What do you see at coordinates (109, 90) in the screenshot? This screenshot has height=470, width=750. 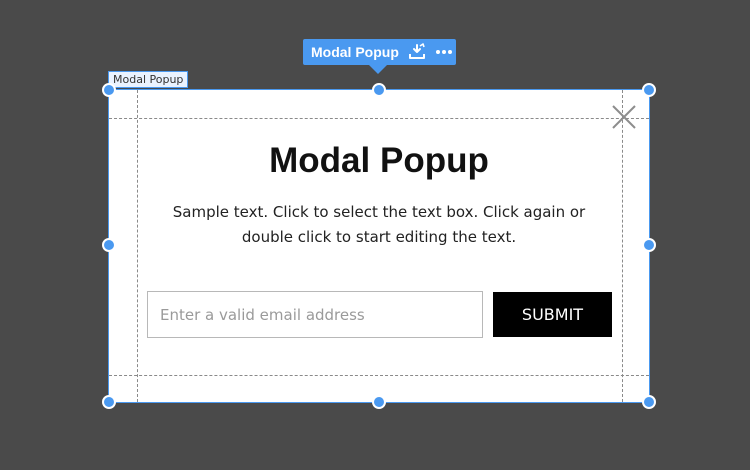 I see `resize-handle-top-left` at bounding box center [109, 90].